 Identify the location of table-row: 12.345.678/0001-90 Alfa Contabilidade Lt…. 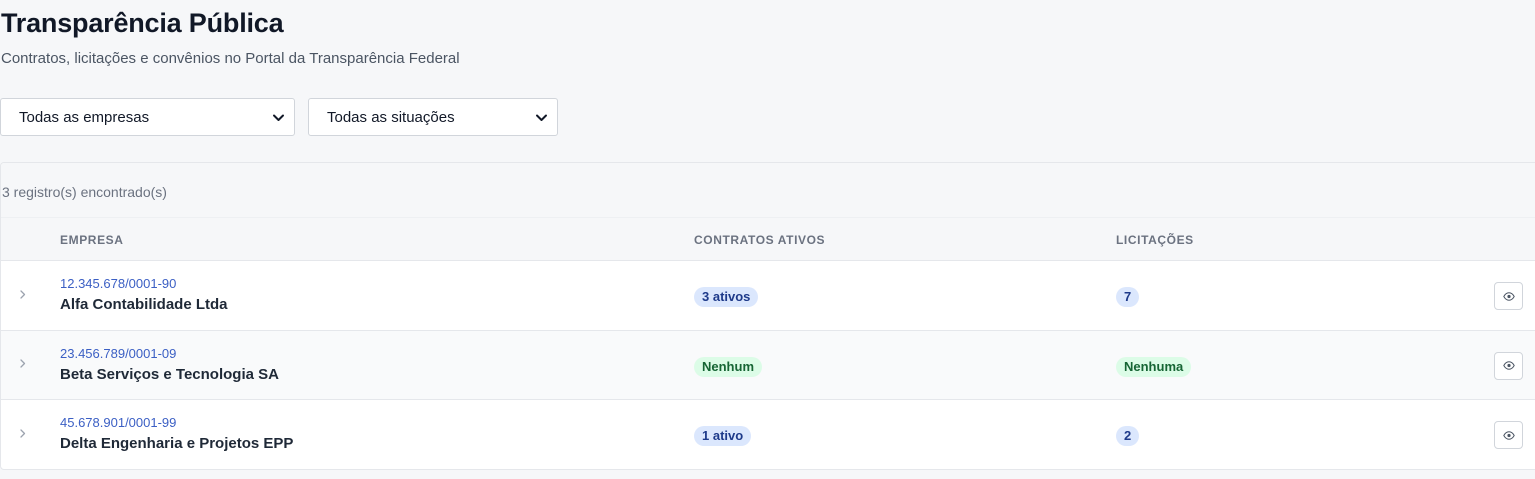
(768, 296).